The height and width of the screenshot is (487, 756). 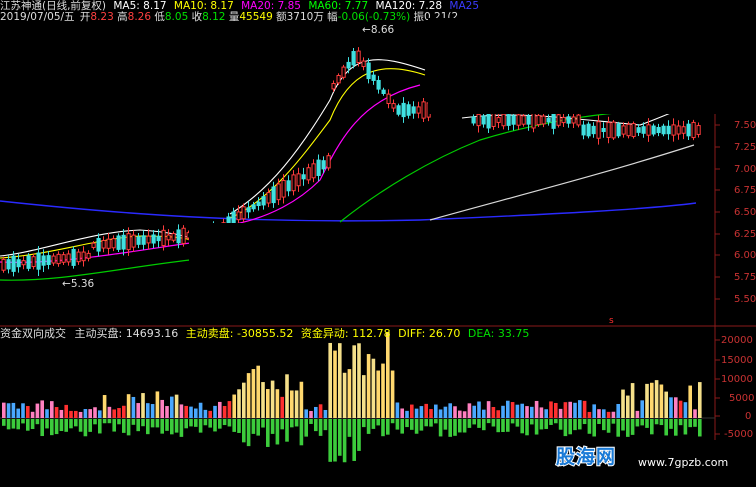 I want to click on change-value: -0.06(-0.73%), so click(x=374, y=17).